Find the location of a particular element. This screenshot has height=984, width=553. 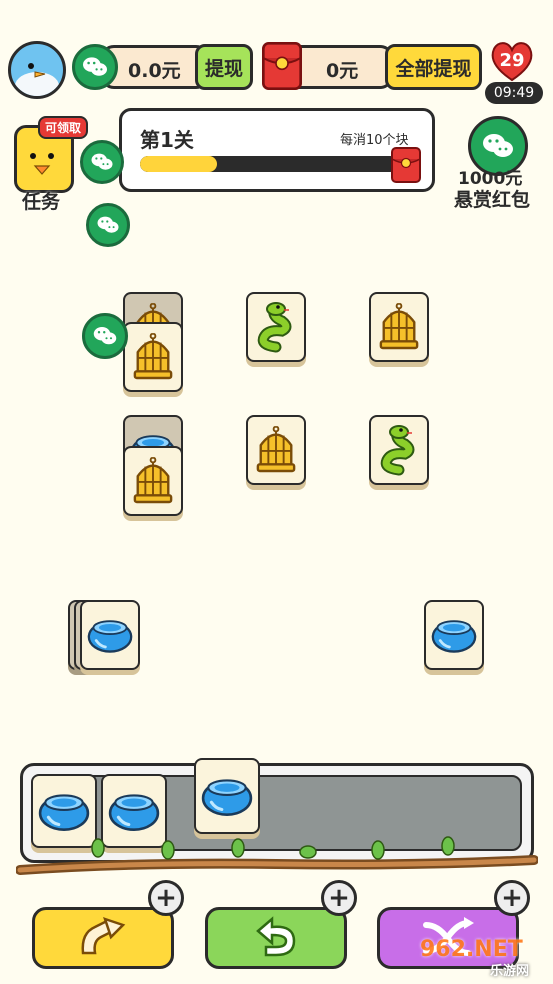

branch-decoration is located at coordinates (277, 855).